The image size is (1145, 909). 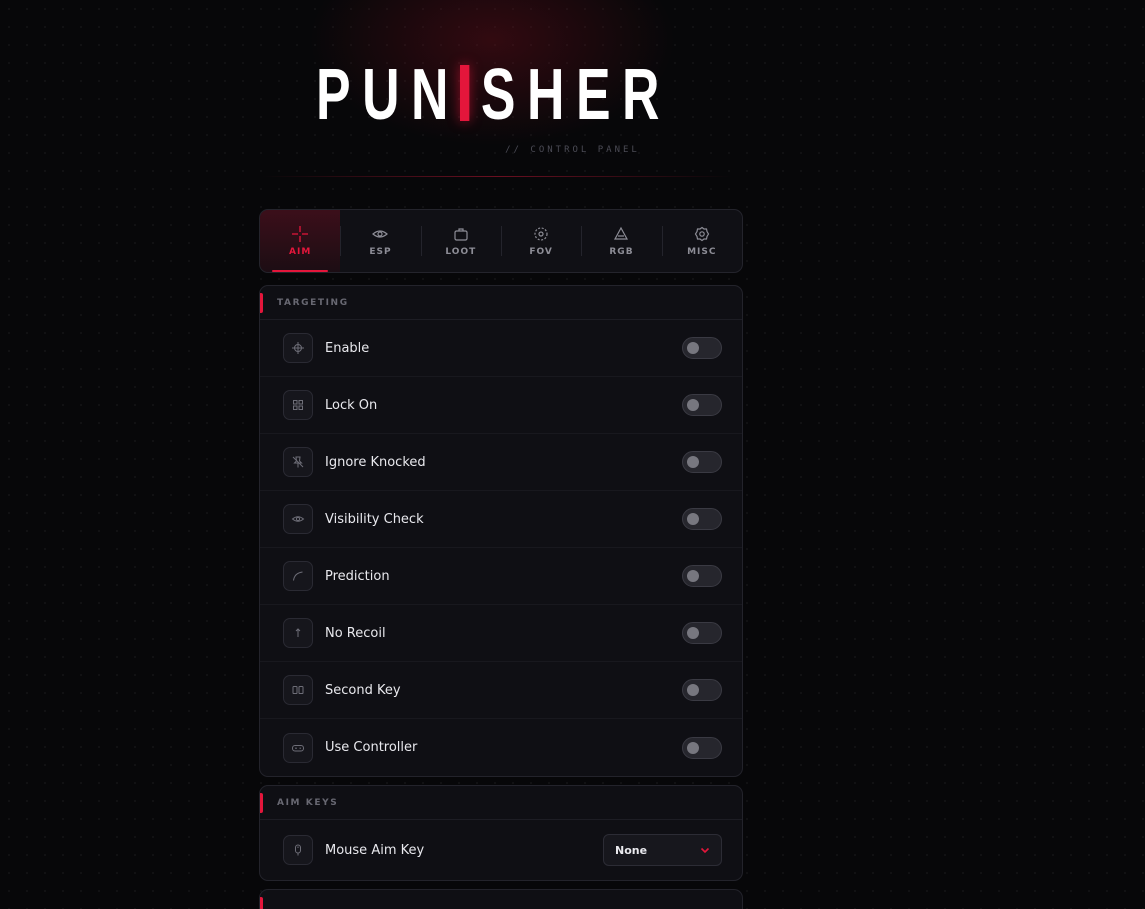 What do you see at coordinates (501, 519) in the screenshot?
I see `setting-row-visibility-check: Visibility Check` at bounding box center [501, 519].